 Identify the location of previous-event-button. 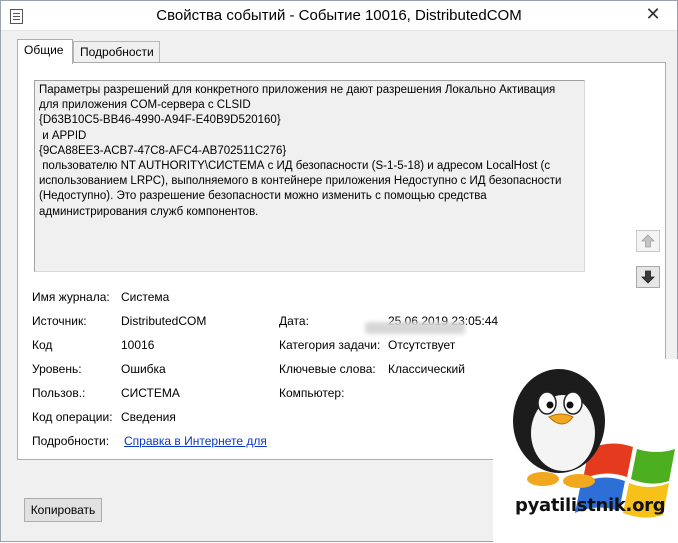
(648, 241).